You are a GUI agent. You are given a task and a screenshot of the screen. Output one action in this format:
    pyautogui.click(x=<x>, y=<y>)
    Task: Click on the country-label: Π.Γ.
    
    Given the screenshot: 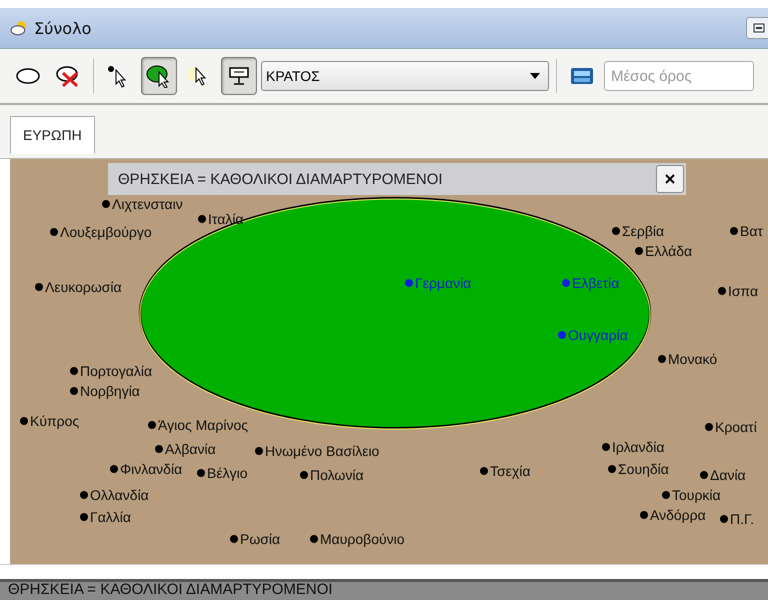 What is the action you would take?
    pyautogui.click(x=737, y=519)
    